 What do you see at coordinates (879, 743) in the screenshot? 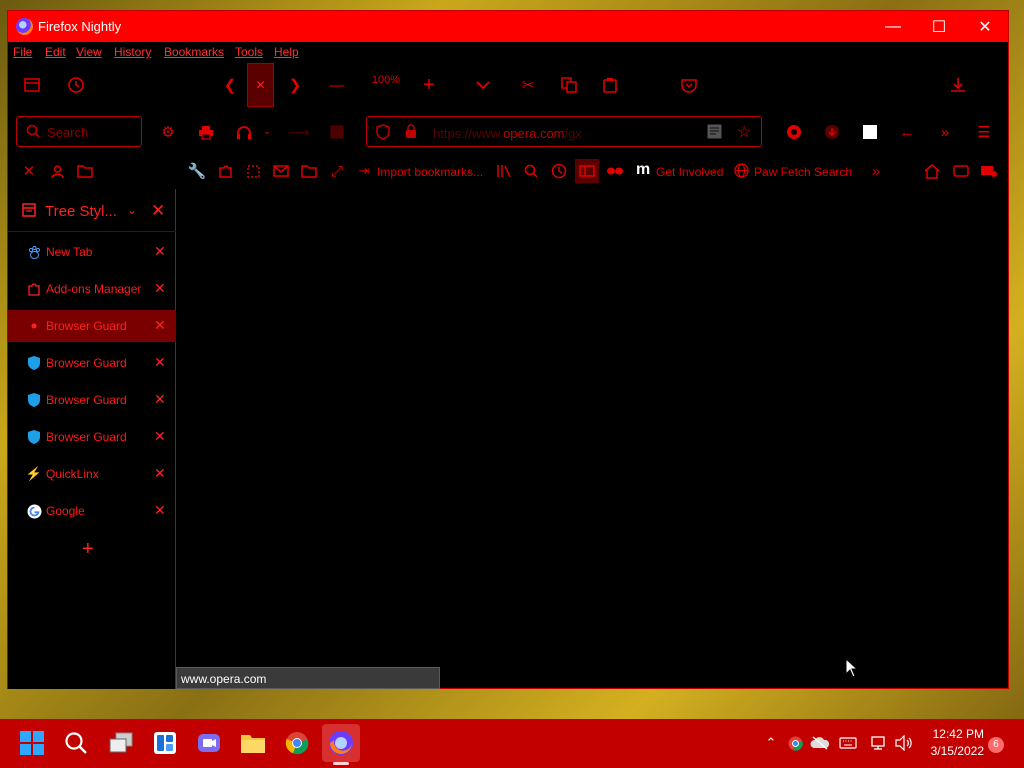
I see `network-icon` at bounding box center [879, 743].